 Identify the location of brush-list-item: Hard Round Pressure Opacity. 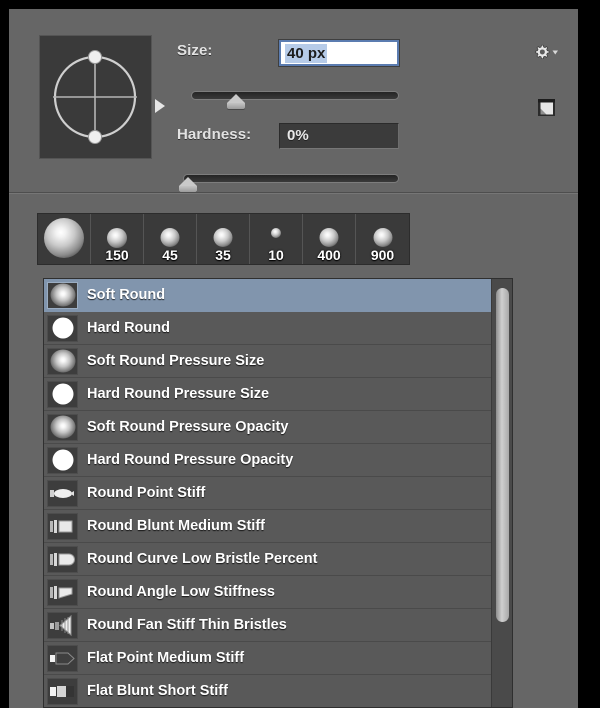
(267, 460).